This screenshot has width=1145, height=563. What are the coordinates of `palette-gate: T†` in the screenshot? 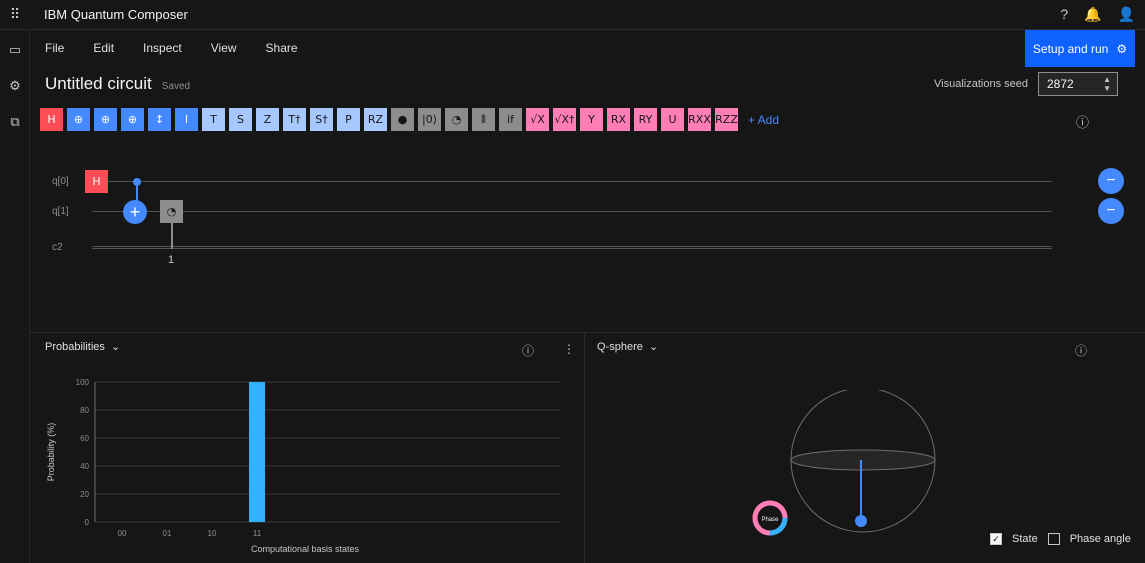 It's located at (294, 119).